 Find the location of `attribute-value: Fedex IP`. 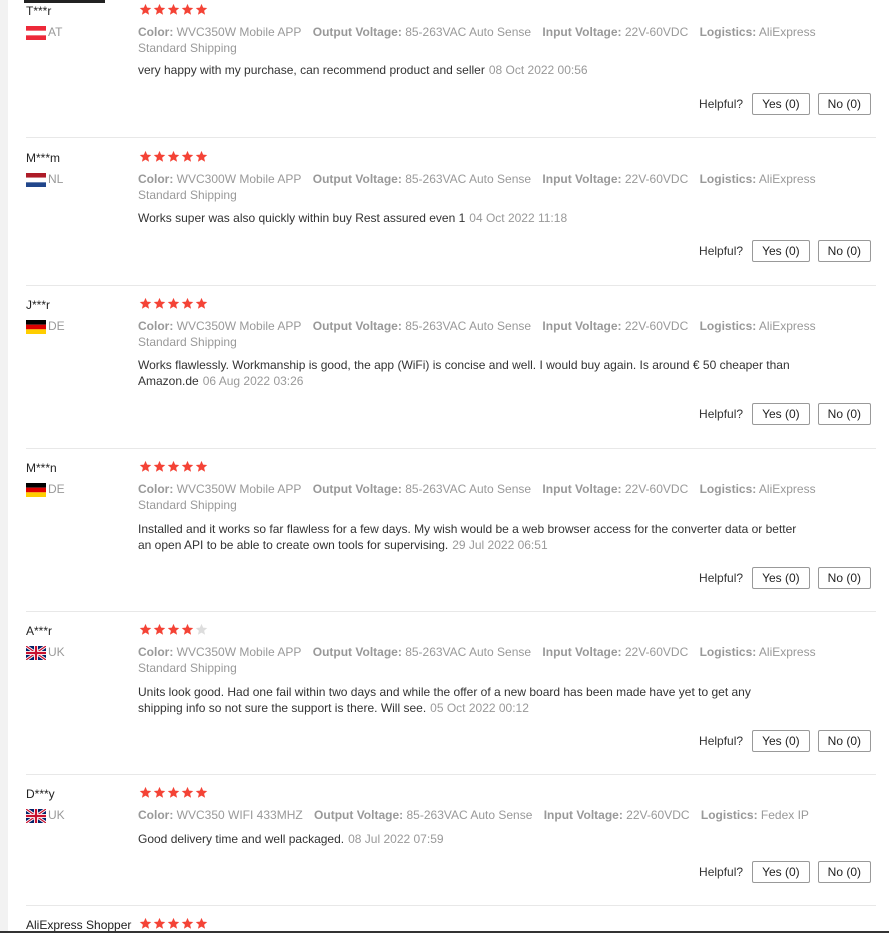

attribute-value: Fedex IP is located at coordinates (784, 815).